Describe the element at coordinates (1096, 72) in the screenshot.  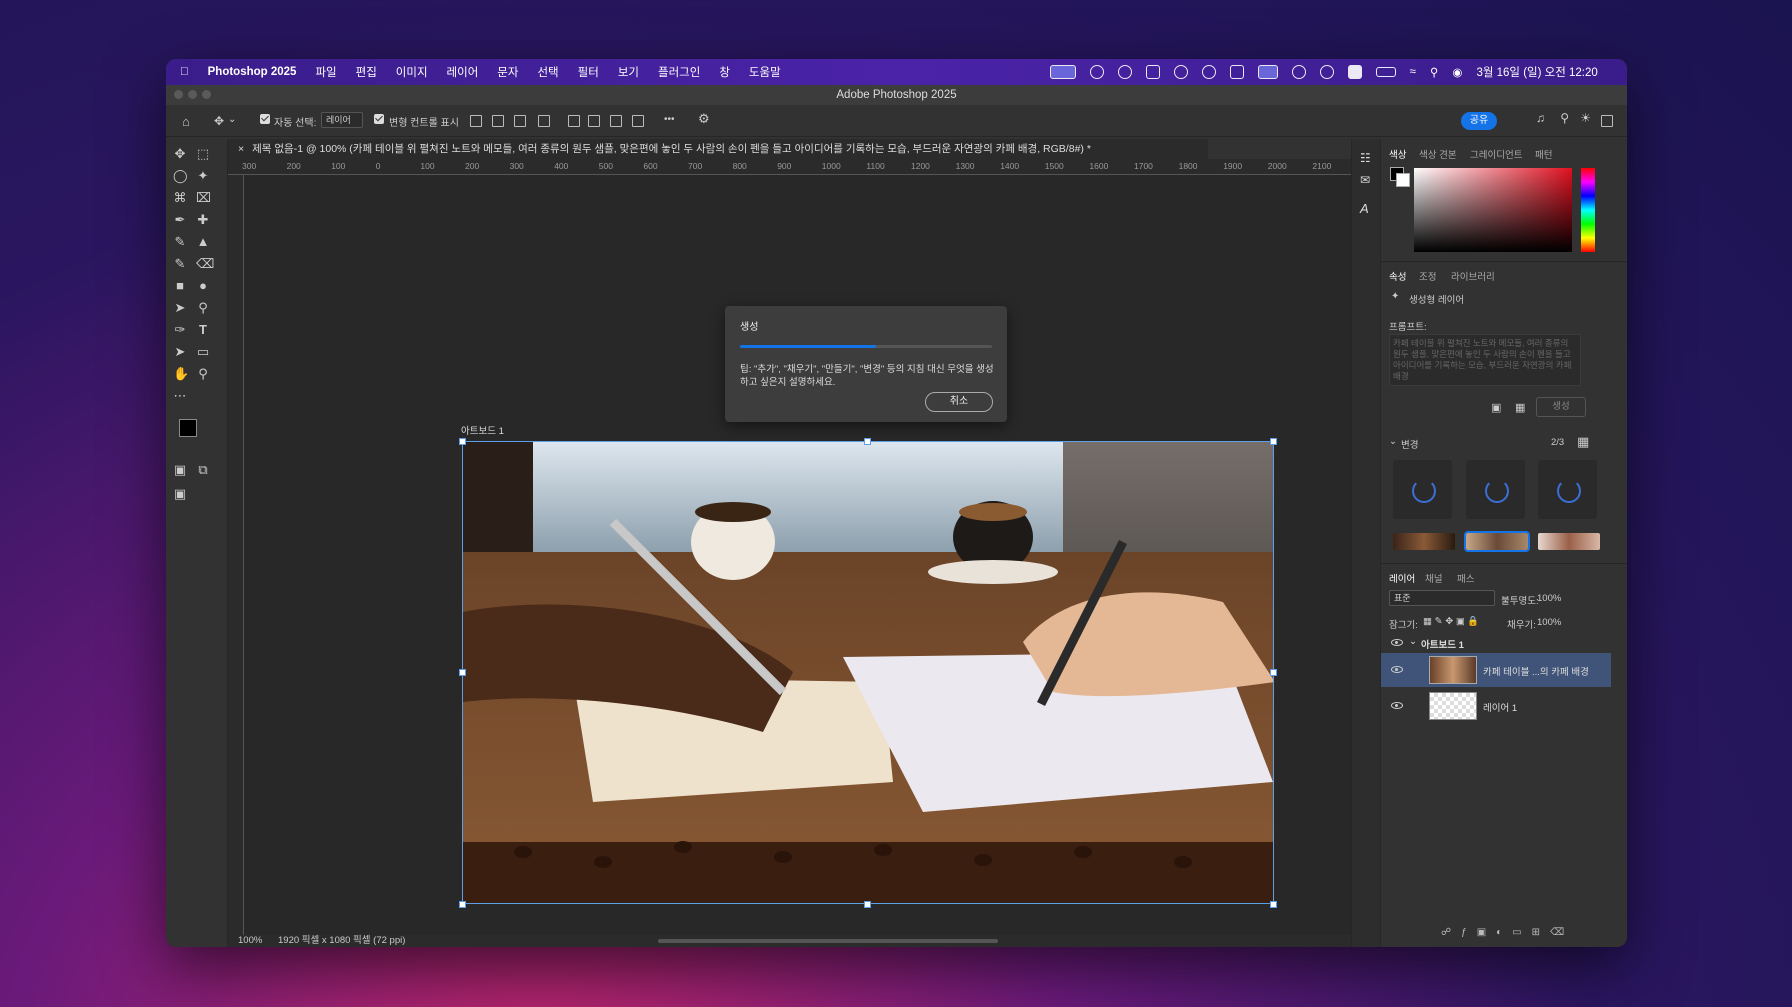
I see `globe-icon` at that location.